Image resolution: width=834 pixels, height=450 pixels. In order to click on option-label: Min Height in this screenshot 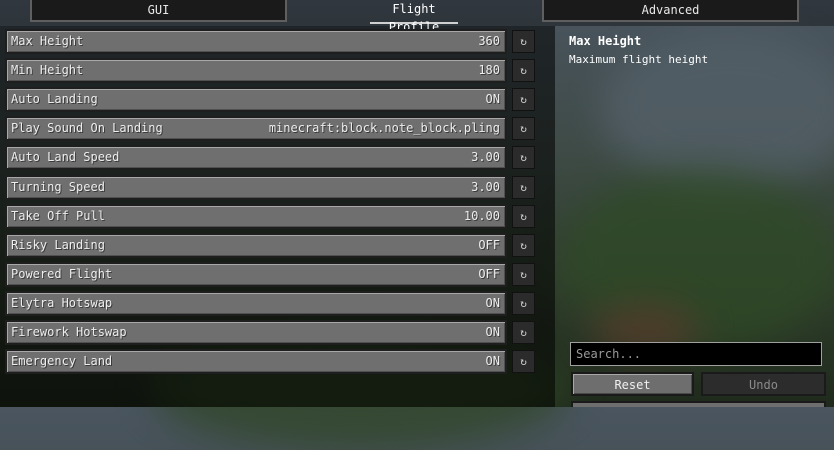, I will do `click(47, 70)`.